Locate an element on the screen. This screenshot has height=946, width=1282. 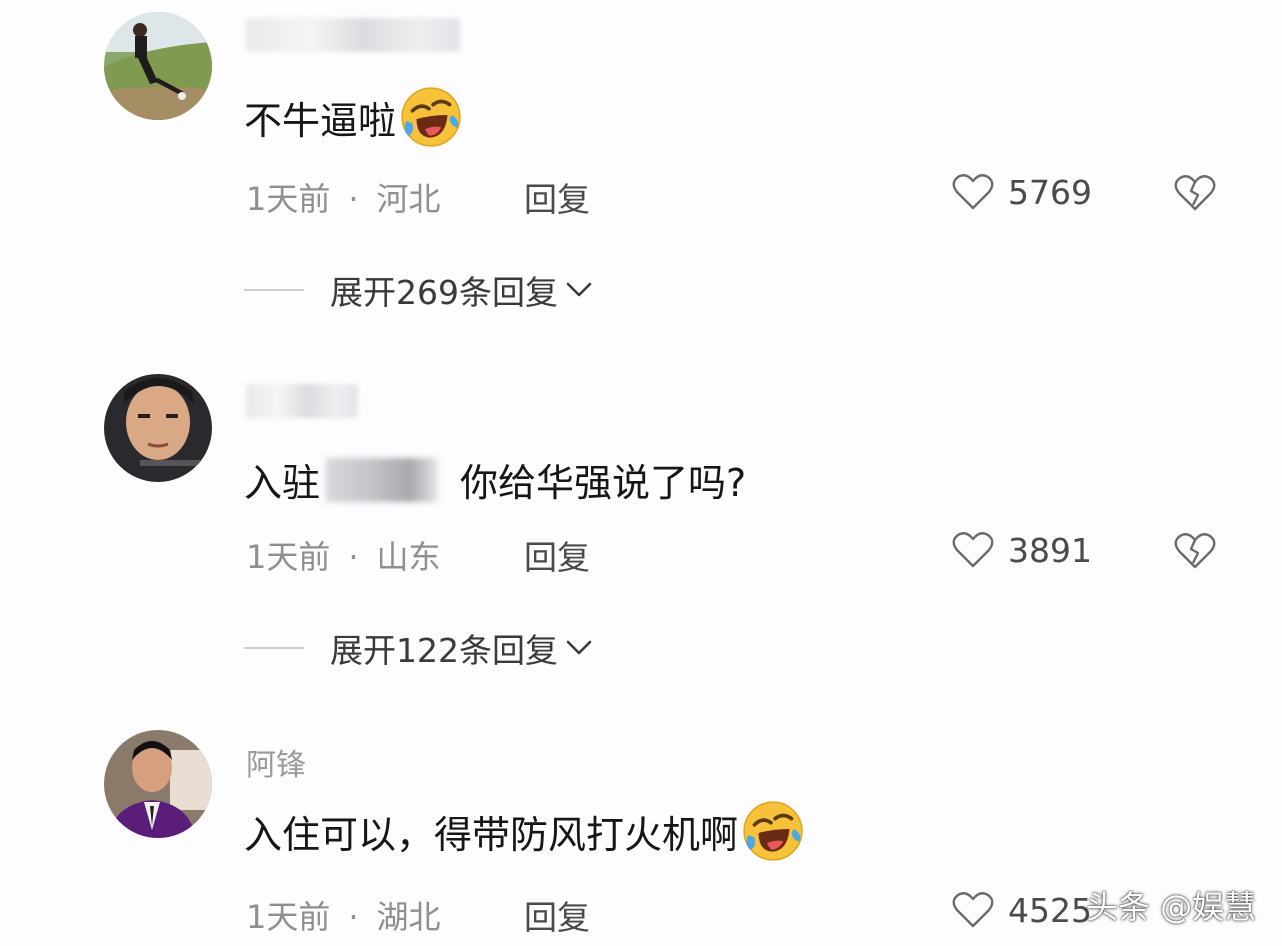
comment-text: 入住可以，得带防风打火机啊 is located at coordinates (525, 831).